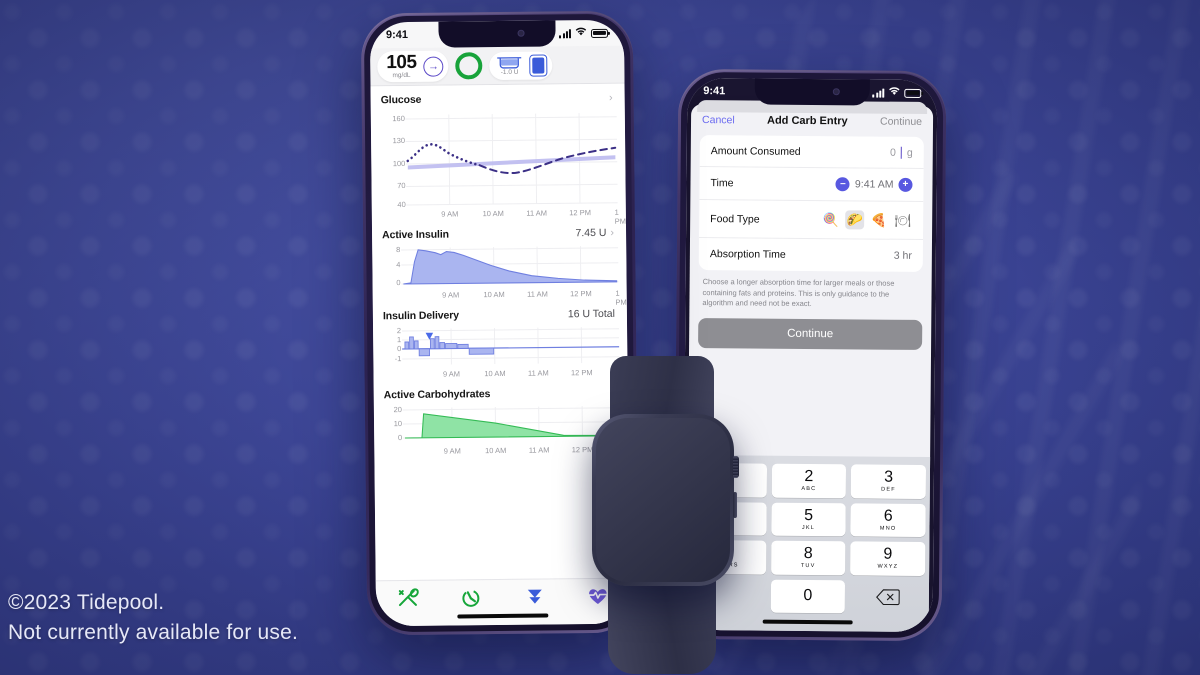  What do you see at coordinates (809, 489) in the screenshot?
I see `key-letters: ABC` at bounding box center [809, 489].